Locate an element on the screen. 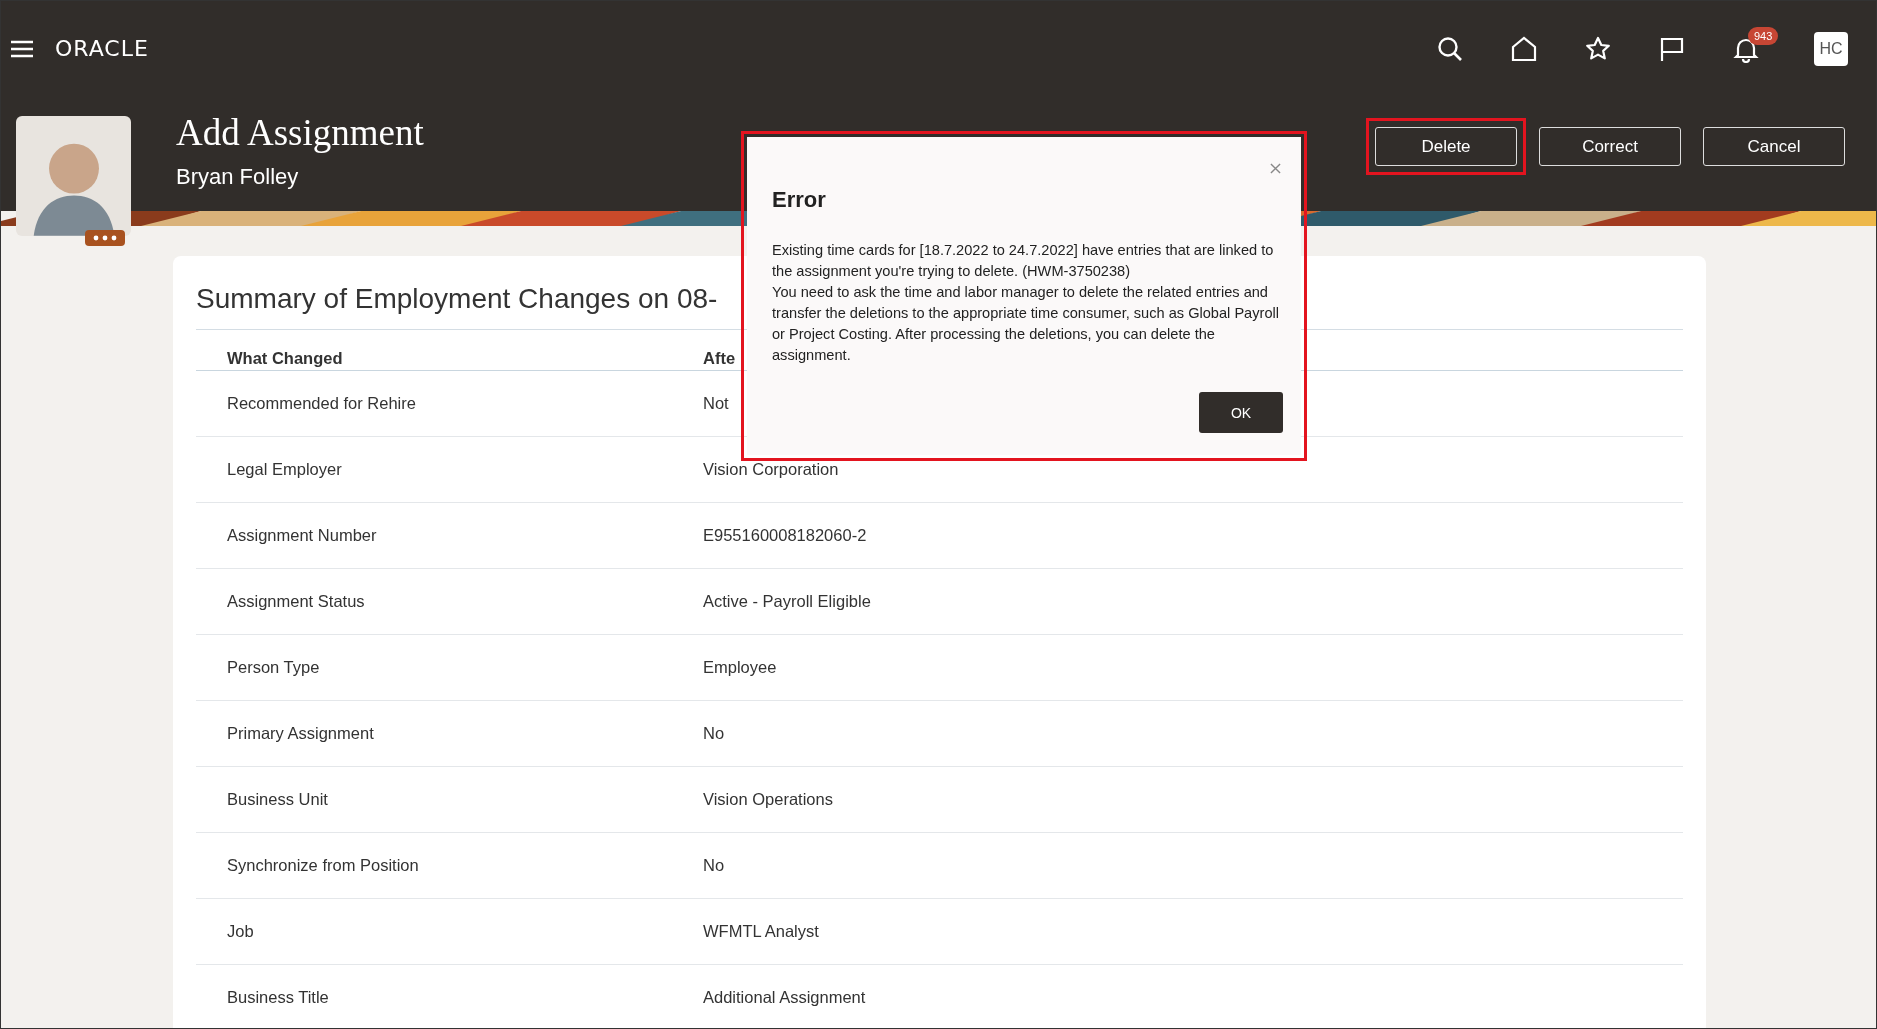  notification-count: 943 is located at coordinates (1763, 35).